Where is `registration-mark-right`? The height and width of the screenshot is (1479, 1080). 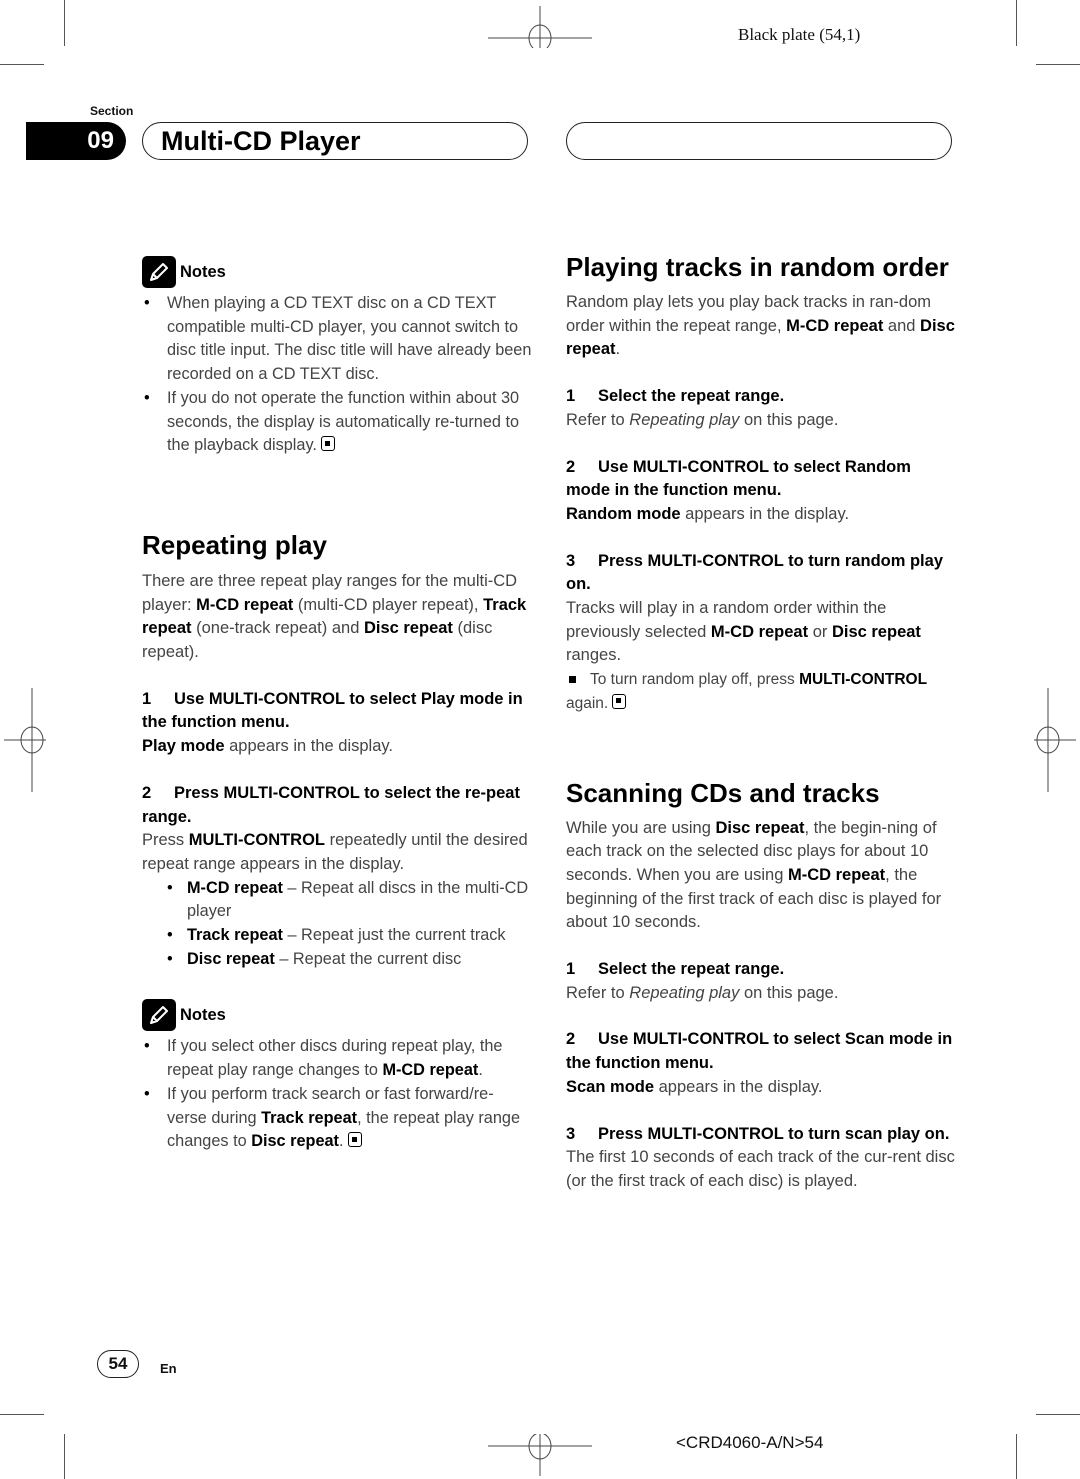
registration-mark-right is located at coordinates (1055, 740).